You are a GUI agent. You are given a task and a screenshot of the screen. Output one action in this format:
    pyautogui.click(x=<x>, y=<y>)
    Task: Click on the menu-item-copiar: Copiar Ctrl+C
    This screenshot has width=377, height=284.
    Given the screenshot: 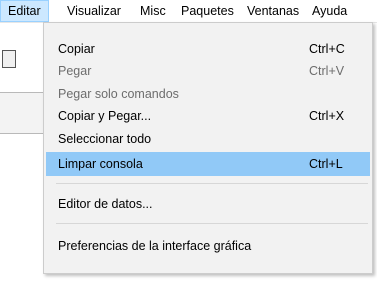 What is the action you would take?
    pyautogui.click(x=208, y=49)
    